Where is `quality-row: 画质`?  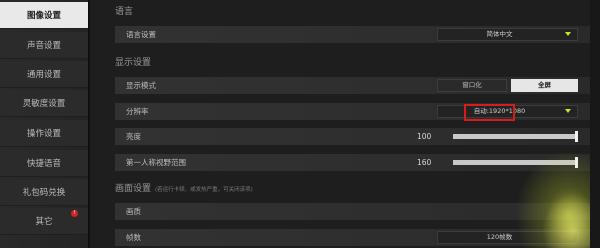
quality-row: 画质 is located at coordinates (352, 211).